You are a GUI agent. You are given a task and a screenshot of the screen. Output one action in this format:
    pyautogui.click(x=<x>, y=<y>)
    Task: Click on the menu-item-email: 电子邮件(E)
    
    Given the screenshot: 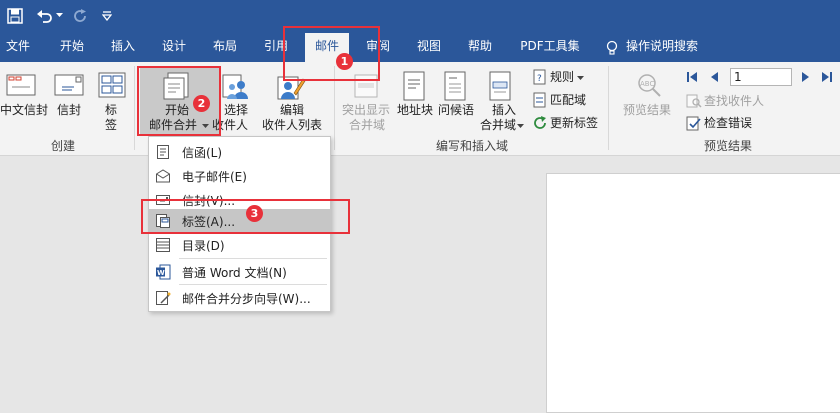 What is the action you would take?
    pyautogui.click(x=239, y=176)
    